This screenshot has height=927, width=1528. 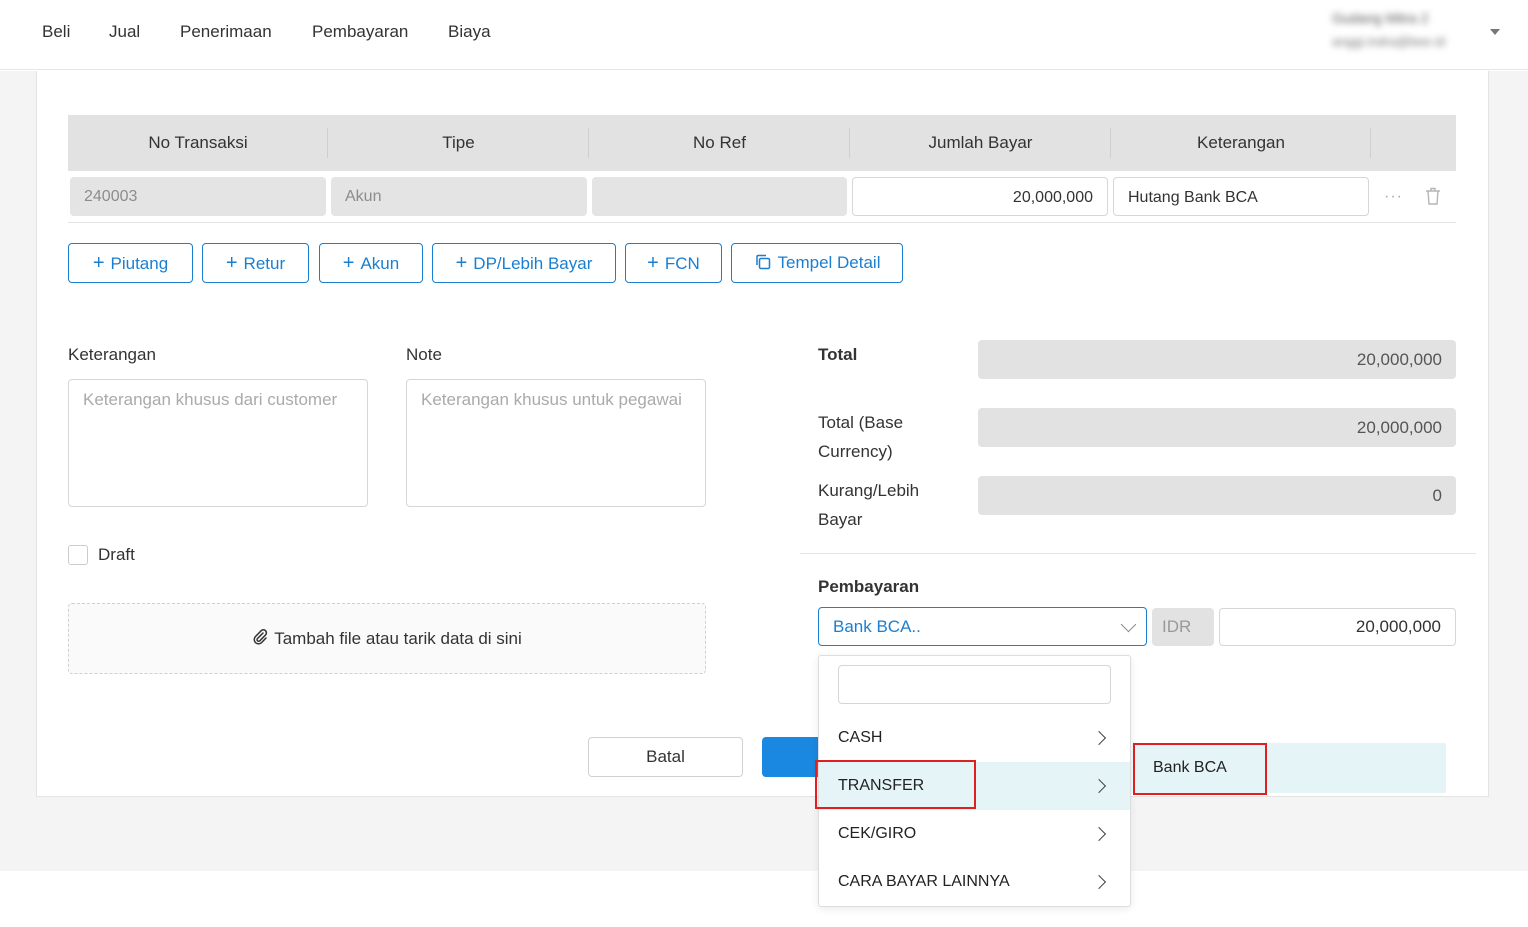 I want to click on paperclip-icon, so click(x=260, y=640).